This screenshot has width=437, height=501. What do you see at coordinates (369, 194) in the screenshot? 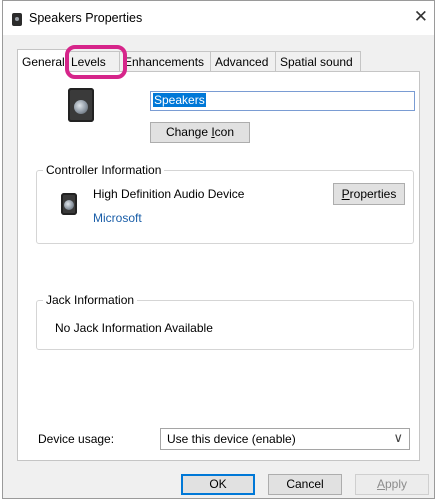
I see `controller-properties-button: Properties` at bounding box center [369, 194].